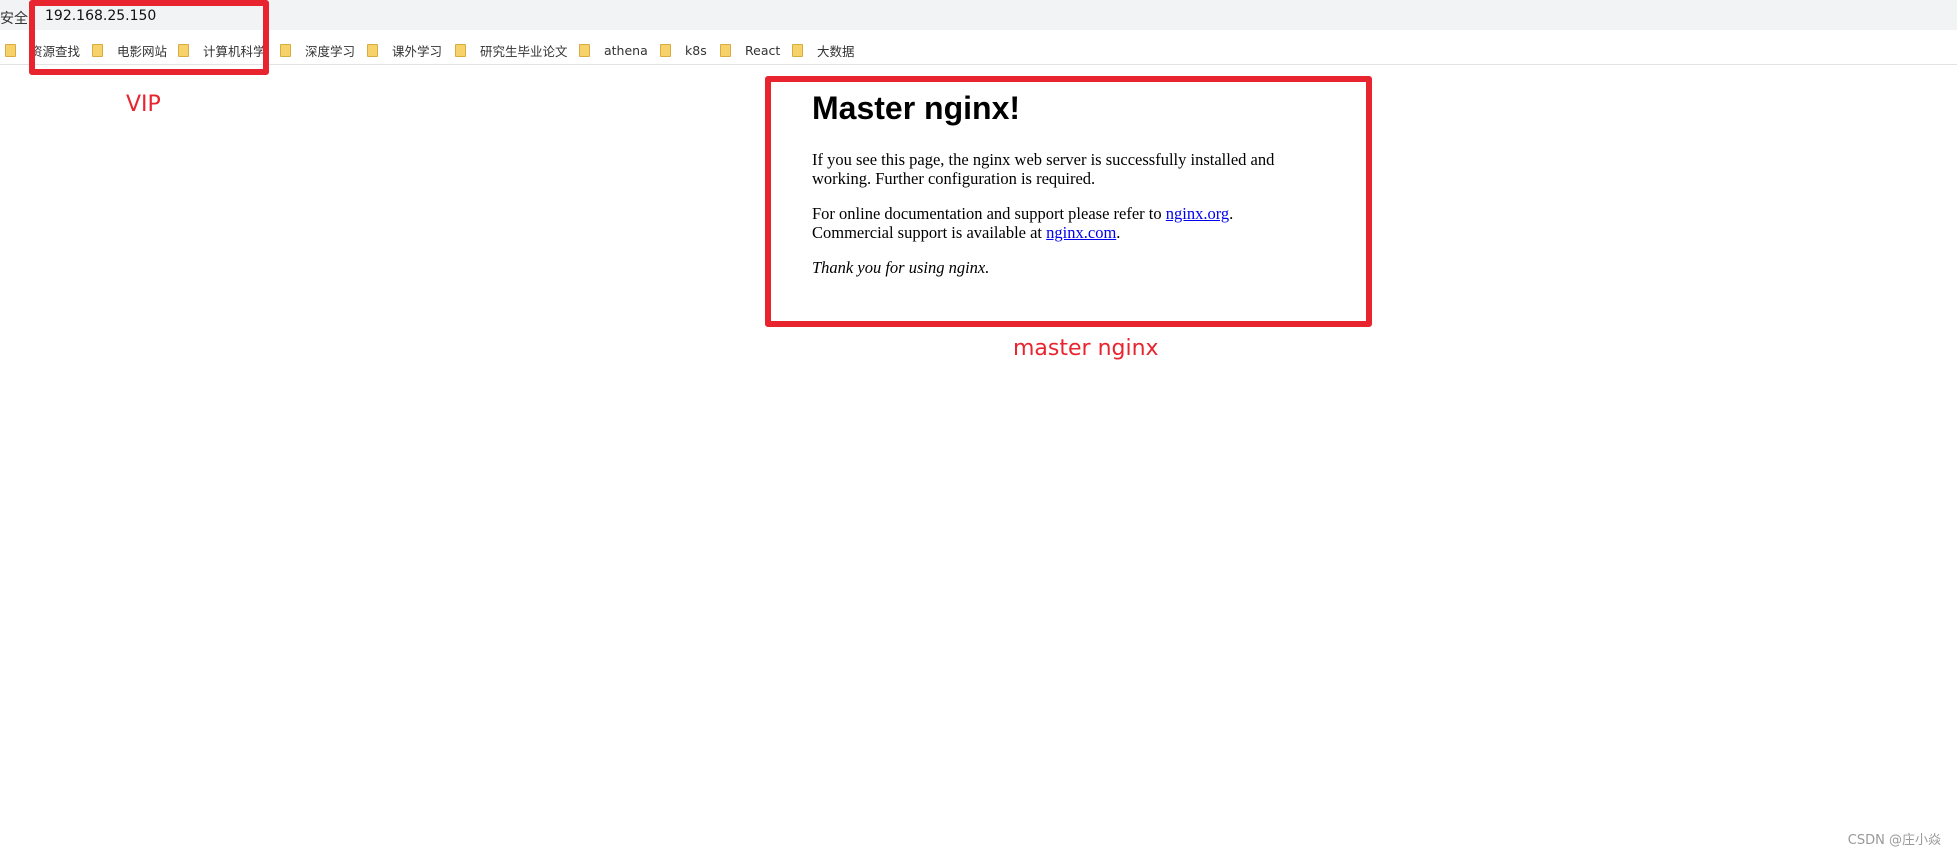 Image resolution: width=1957 pixels, height=856 pixels. What do you see at coordinates (1231, 213) in the screenshot?
I see `doc-punct: .` at bounding box center [1231, 213].